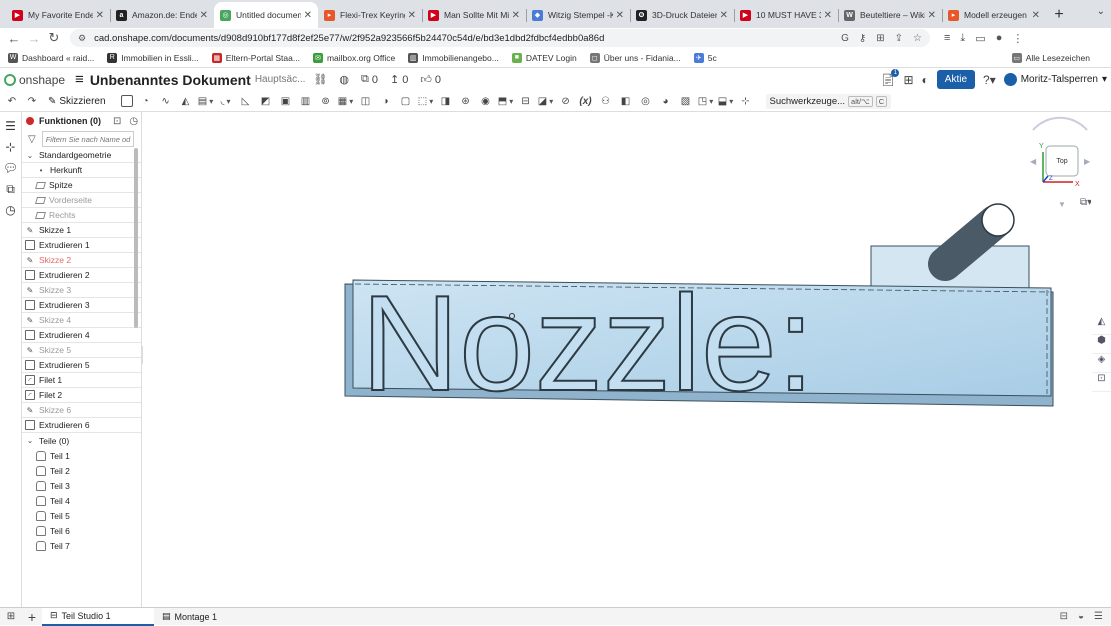 This screenshot has height=626, width=1111. Describe the element at coordinates (81, 275) in the screenshot. I see `feature-item: Extrudieren 2` at that location.